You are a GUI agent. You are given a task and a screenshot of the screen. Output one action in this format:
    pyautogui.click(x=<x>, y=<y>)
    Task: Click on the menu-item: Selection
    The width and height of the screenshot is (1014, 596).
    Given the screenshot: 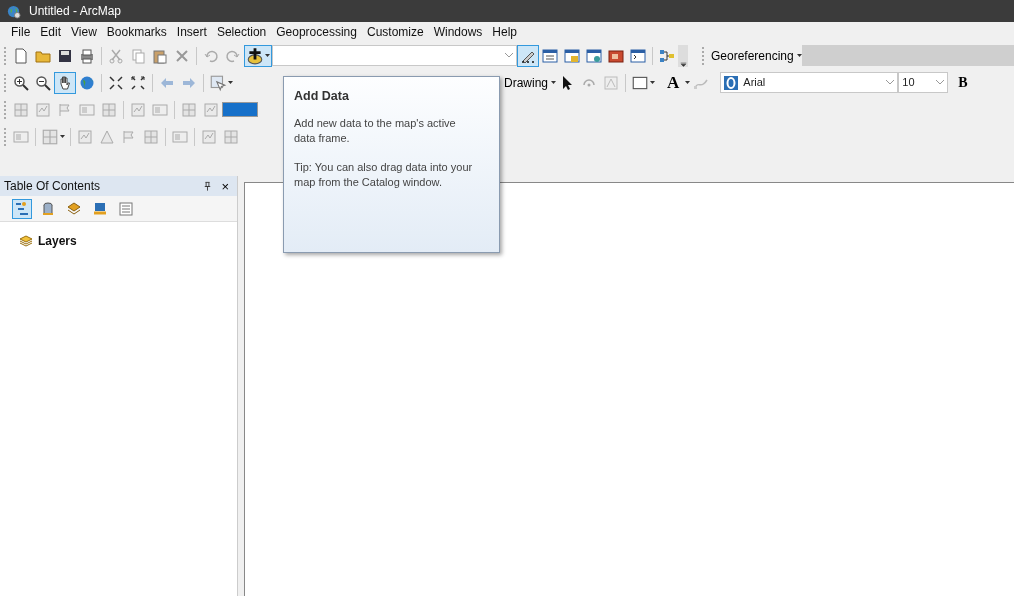 What is the action you would take?
    pyautogui.click(x=241, y=32)
    